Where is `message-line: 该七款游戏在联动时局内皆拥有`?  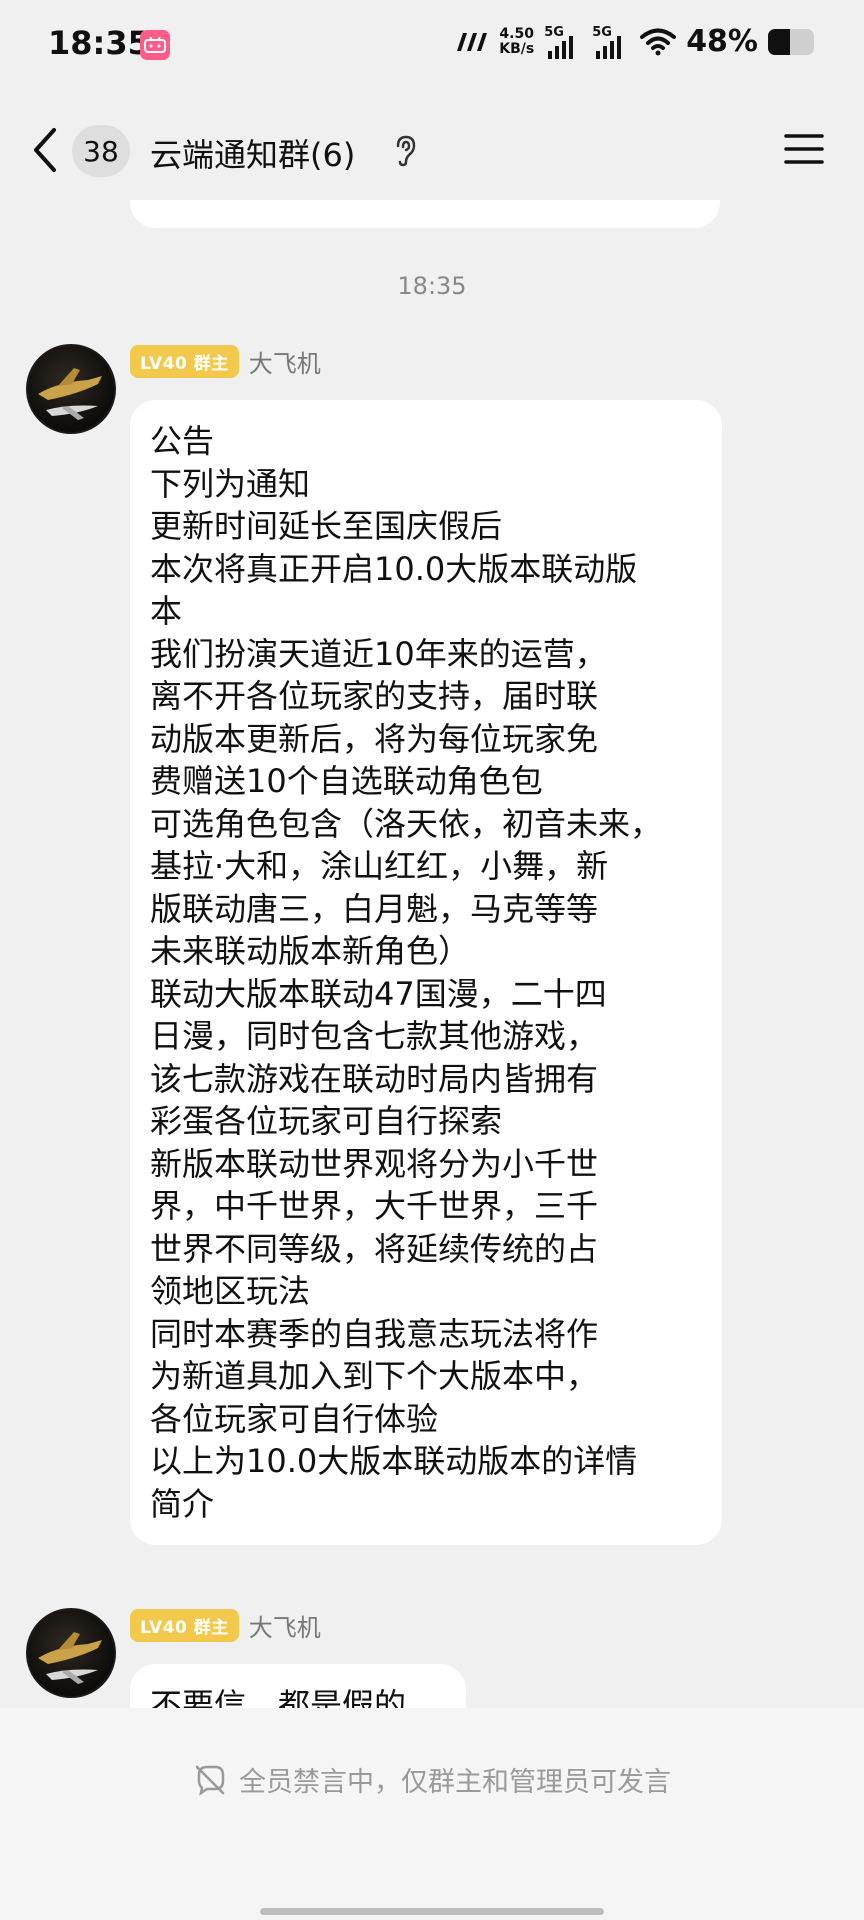
message-line: 该七款游戏在联动时局内皆拥有 is located at coordinates (374, 1078).